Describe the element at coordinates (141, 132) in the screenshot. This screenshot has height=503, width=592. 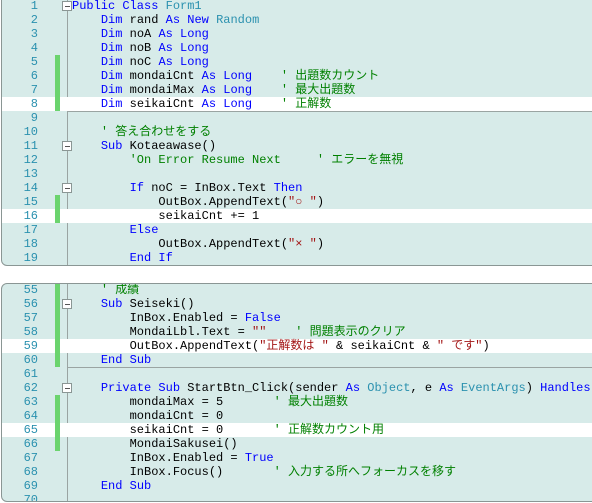
I see `code-text: ' 答え合わせをする` at that location.